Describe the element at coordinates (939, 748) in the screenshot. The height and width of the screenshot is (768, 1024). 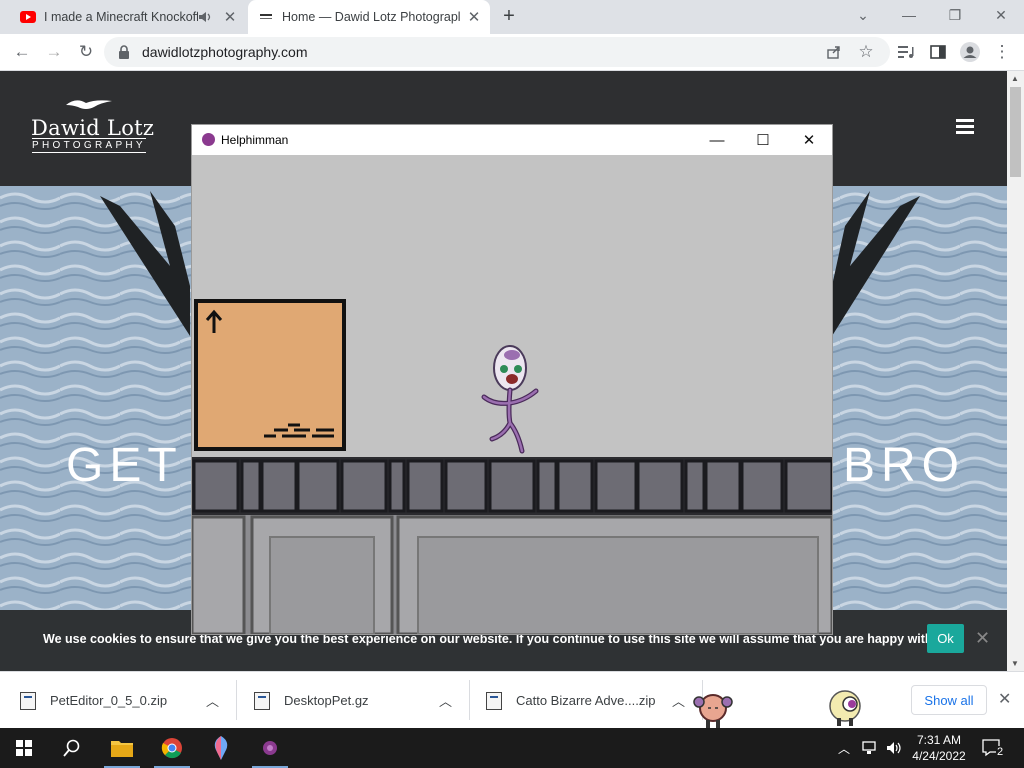
I see `system-clock: 7:31 AM 4/24/2022` at that location.